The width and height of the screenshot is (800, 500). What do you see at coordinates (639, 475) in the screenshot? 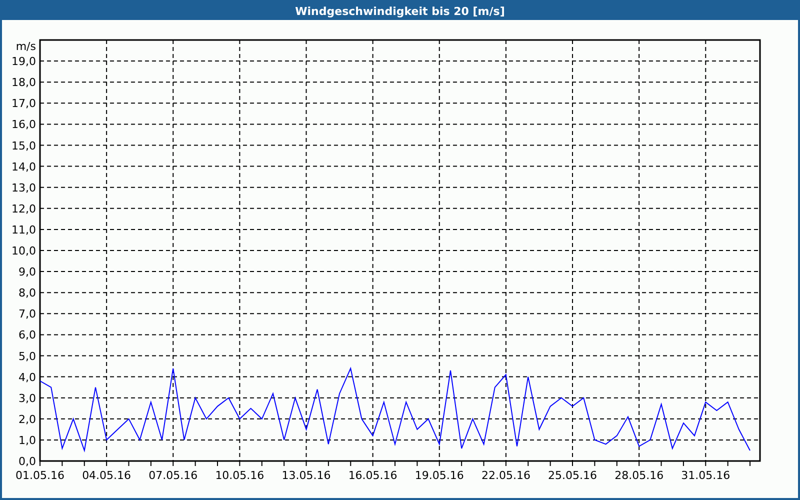
I see `x-tick-label: 28.05.16` at bounding box center [639, 475].